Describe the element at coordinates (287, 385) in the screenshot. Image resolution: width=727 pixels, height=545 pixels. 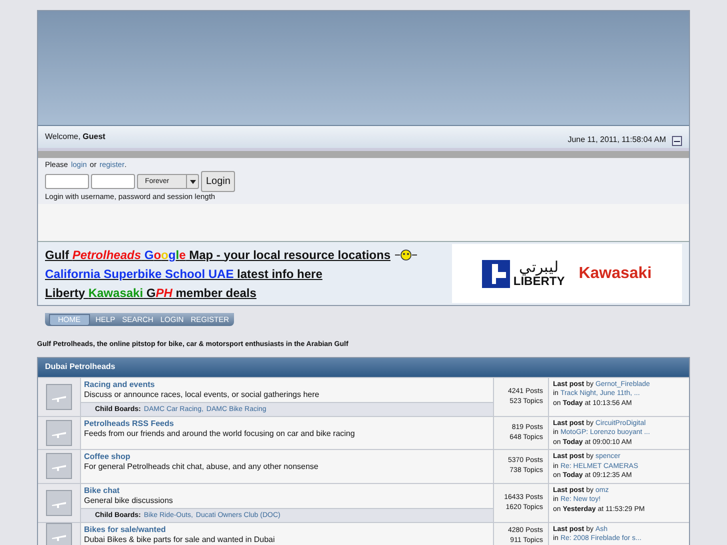
I see `board-title-link: Racing and events` at that location.